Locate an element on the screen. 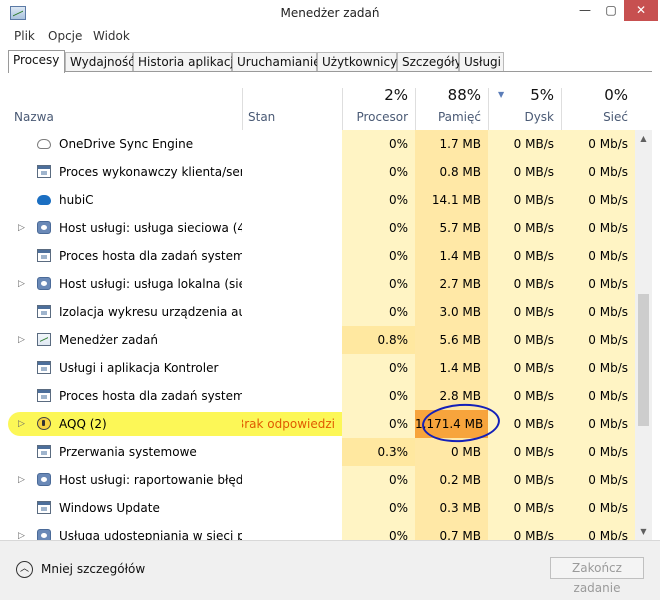  tab-startup: Uruchamianie is located at coordinates (276, 62).